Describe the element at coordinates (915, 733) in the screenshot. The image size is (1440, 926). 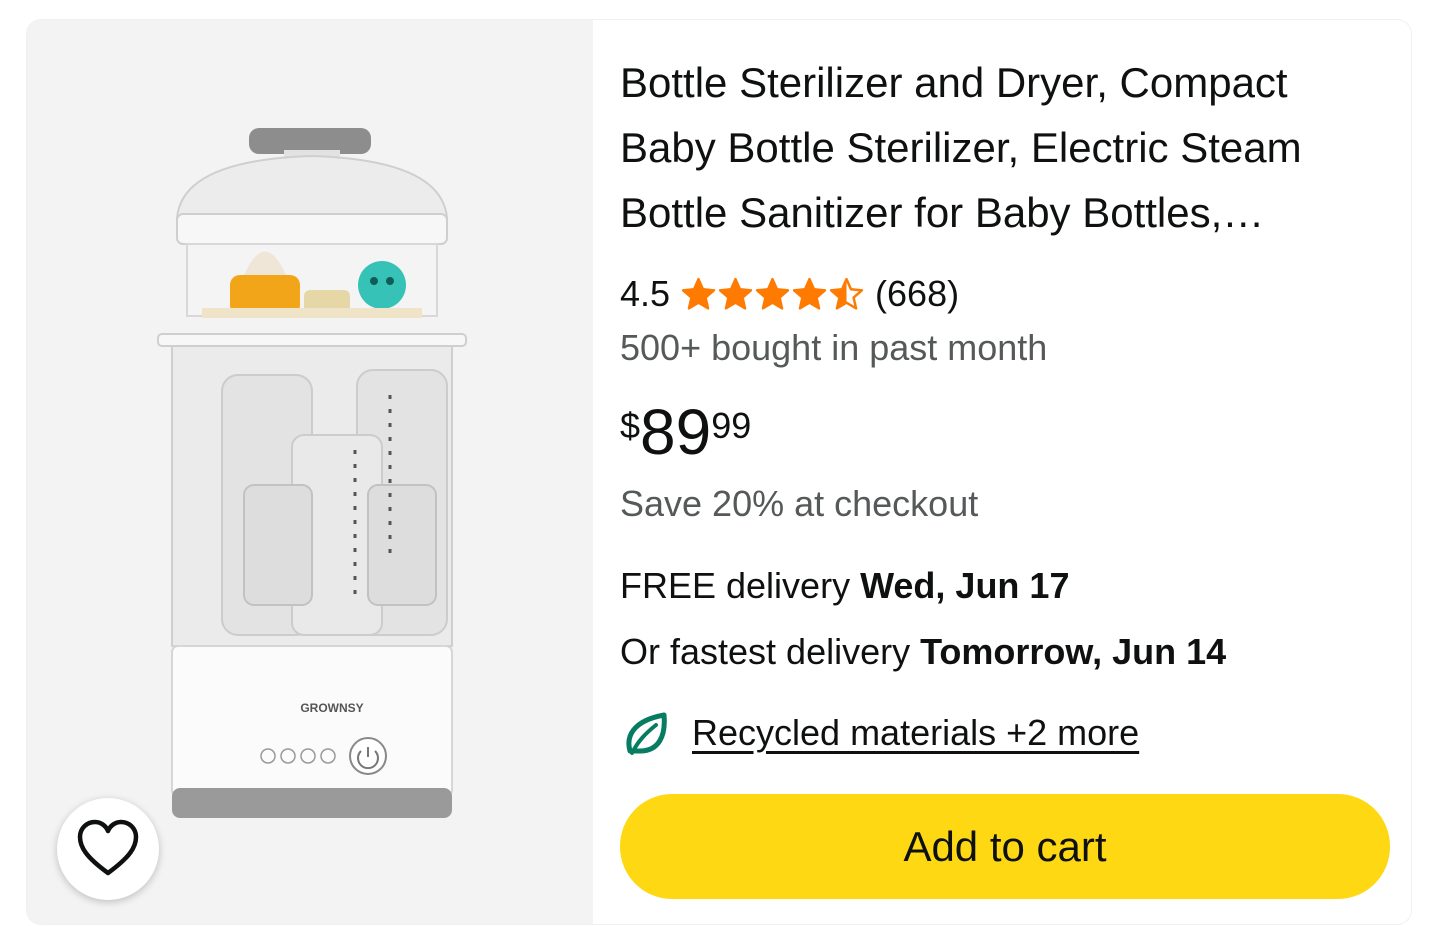
I see `sustainability-link: Recycled materials +2 more` at that location.